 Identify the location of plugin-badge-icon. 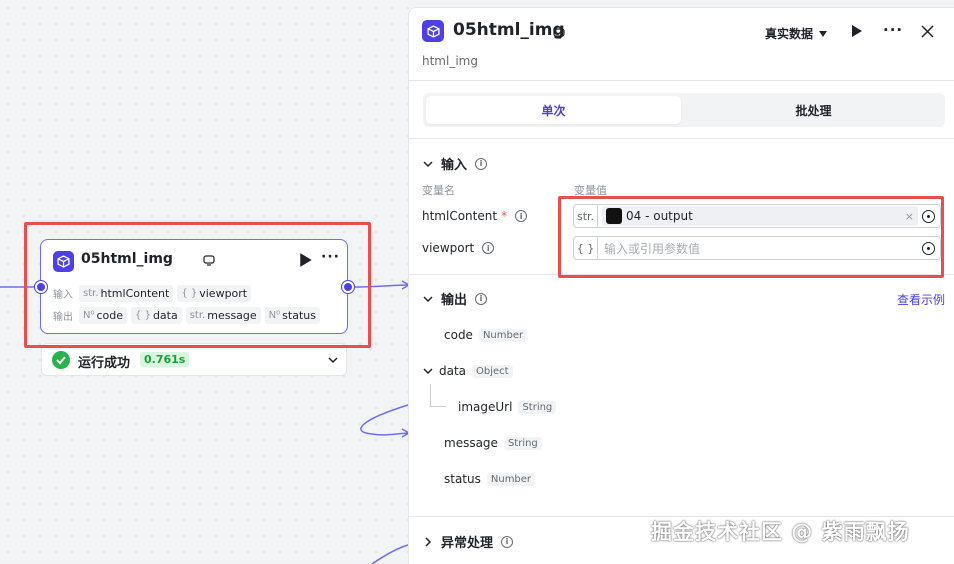
(559, 33).